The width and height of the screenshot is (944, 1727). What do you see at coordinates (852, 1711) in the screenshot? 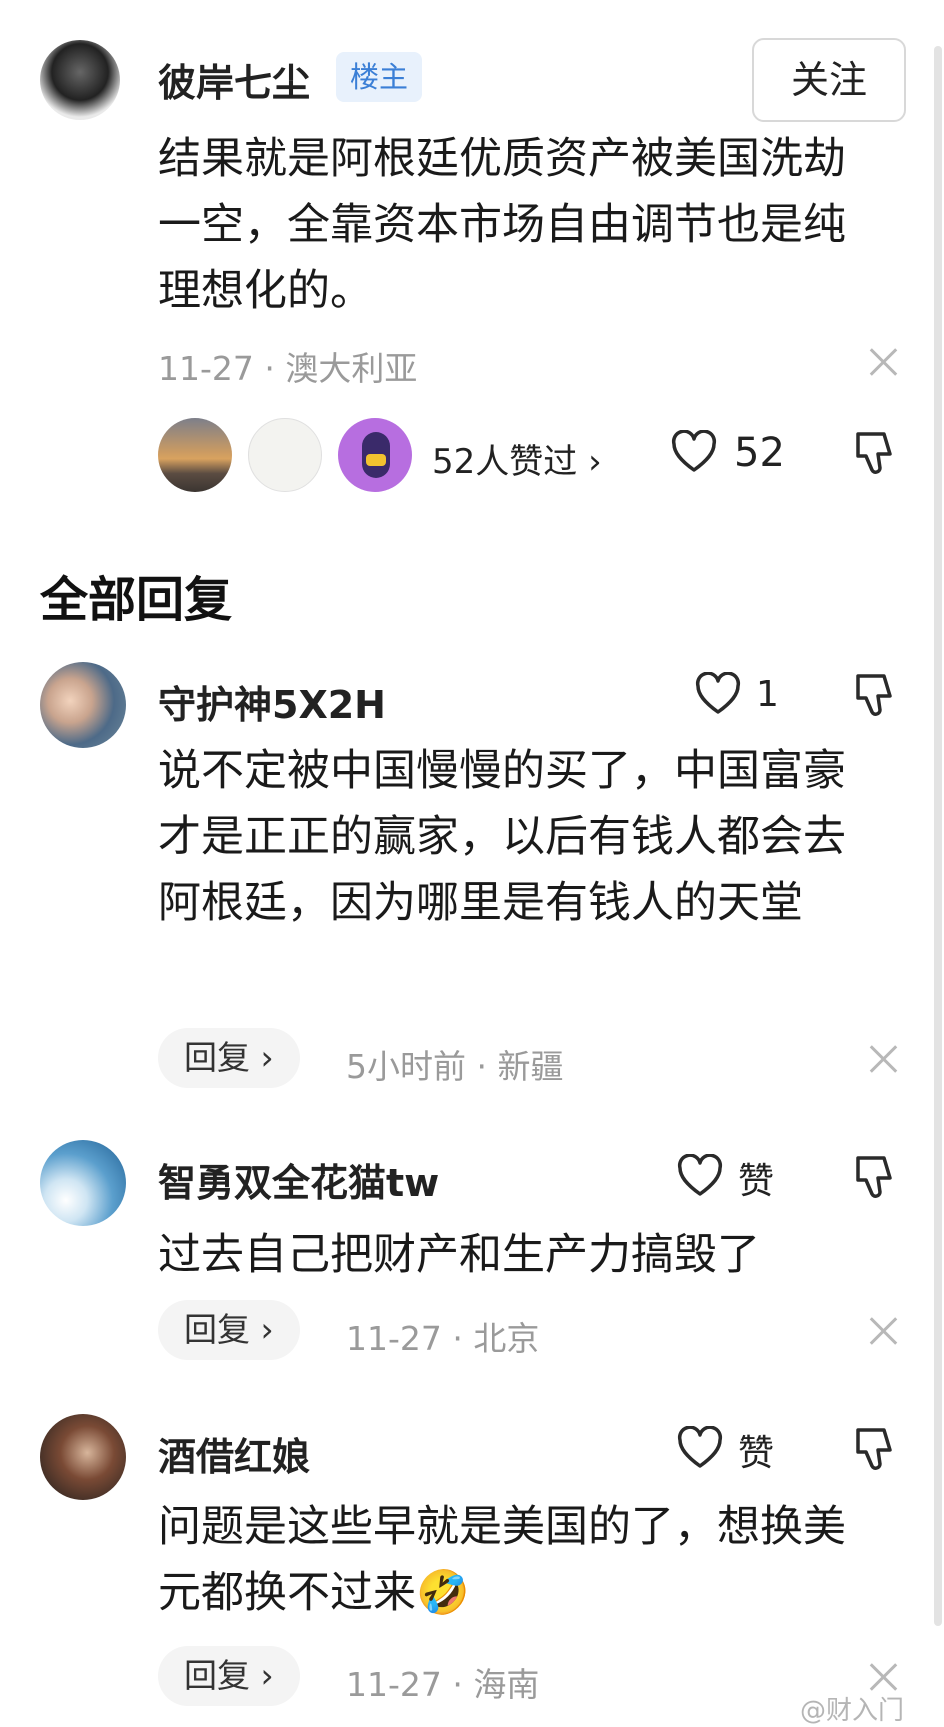
I see `watermark: @财入门` at bounding box center [852, 1711].